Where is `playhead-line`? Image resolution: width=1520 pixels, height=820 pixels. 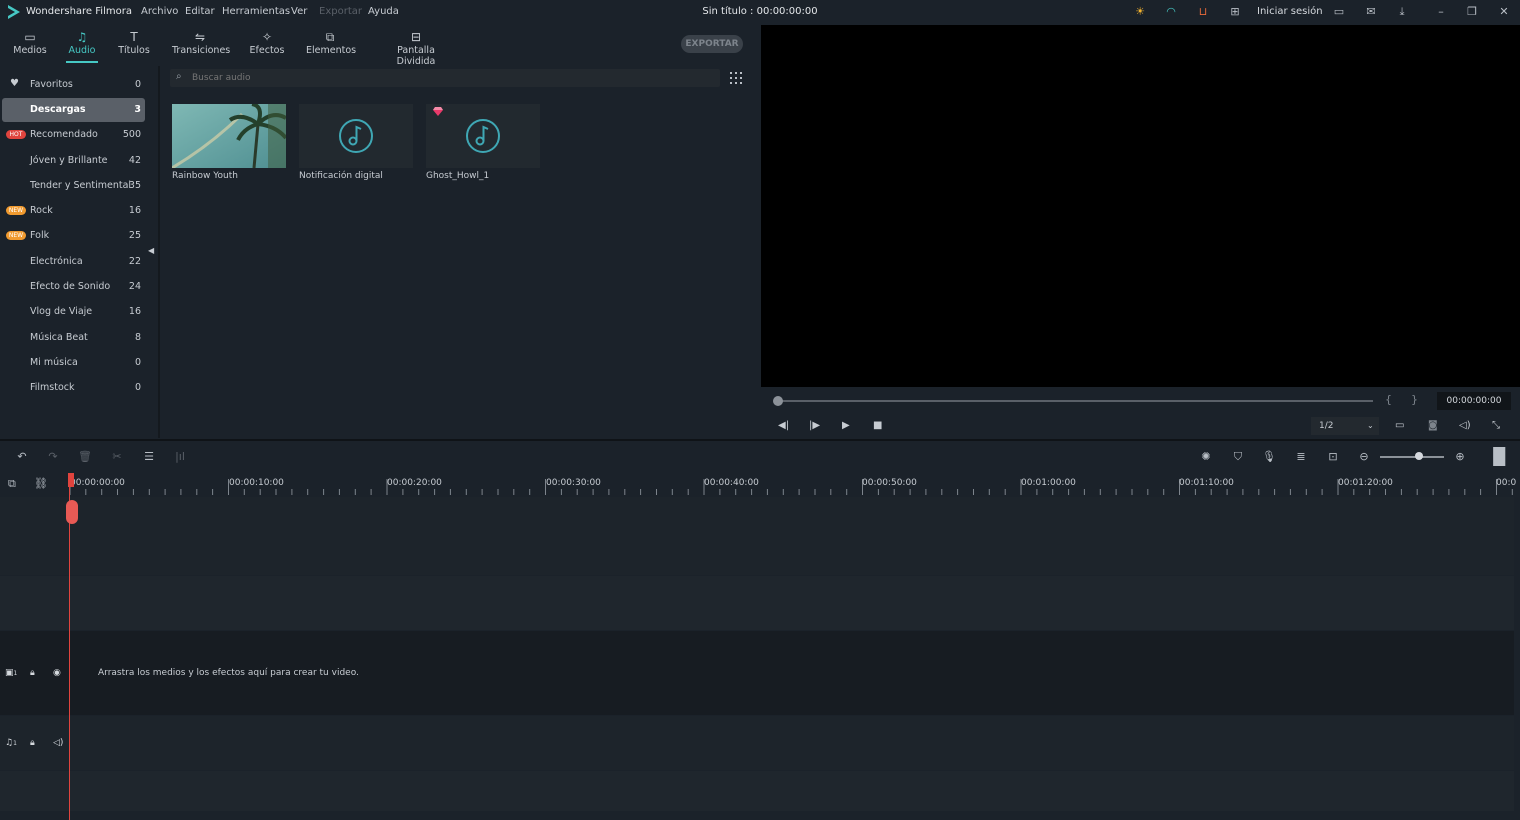
playhead-line is located at coordinates (69, 646).